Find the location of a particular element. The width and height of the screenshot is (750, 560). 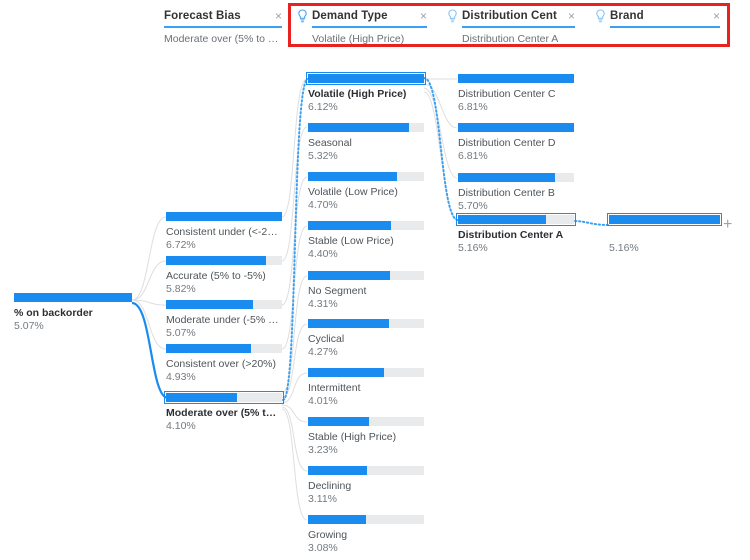

tree-node-root: % on backorder 5.07% is located at coordinates (73, 312).